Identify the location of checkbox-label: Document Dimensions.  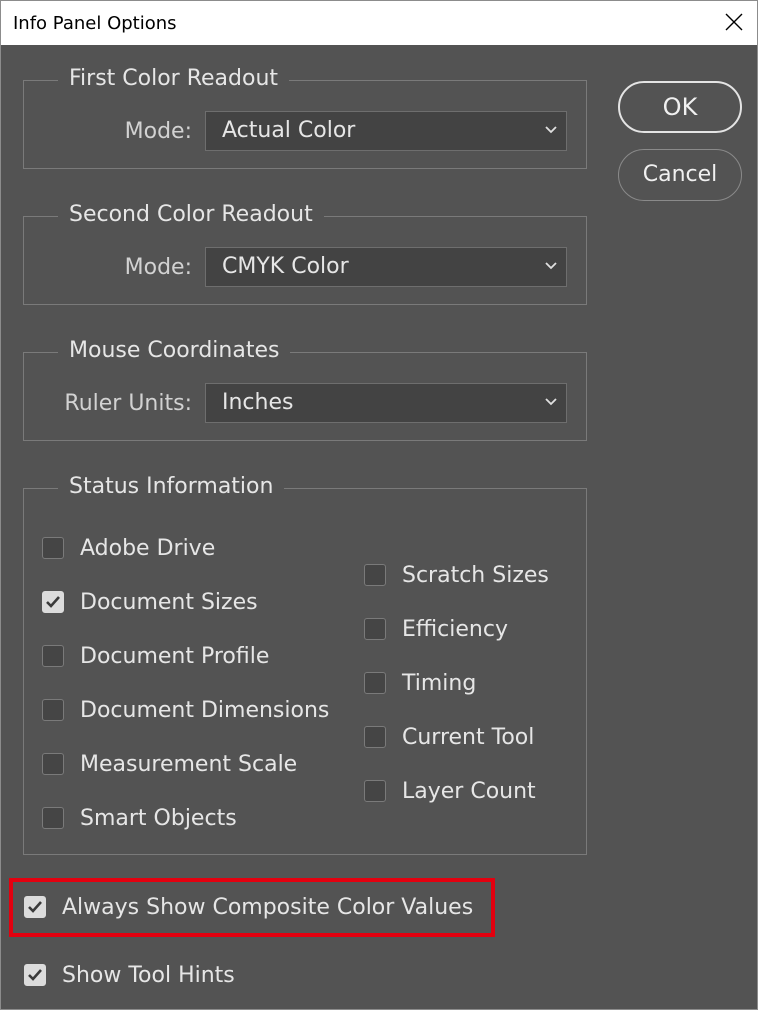
(205, 710).